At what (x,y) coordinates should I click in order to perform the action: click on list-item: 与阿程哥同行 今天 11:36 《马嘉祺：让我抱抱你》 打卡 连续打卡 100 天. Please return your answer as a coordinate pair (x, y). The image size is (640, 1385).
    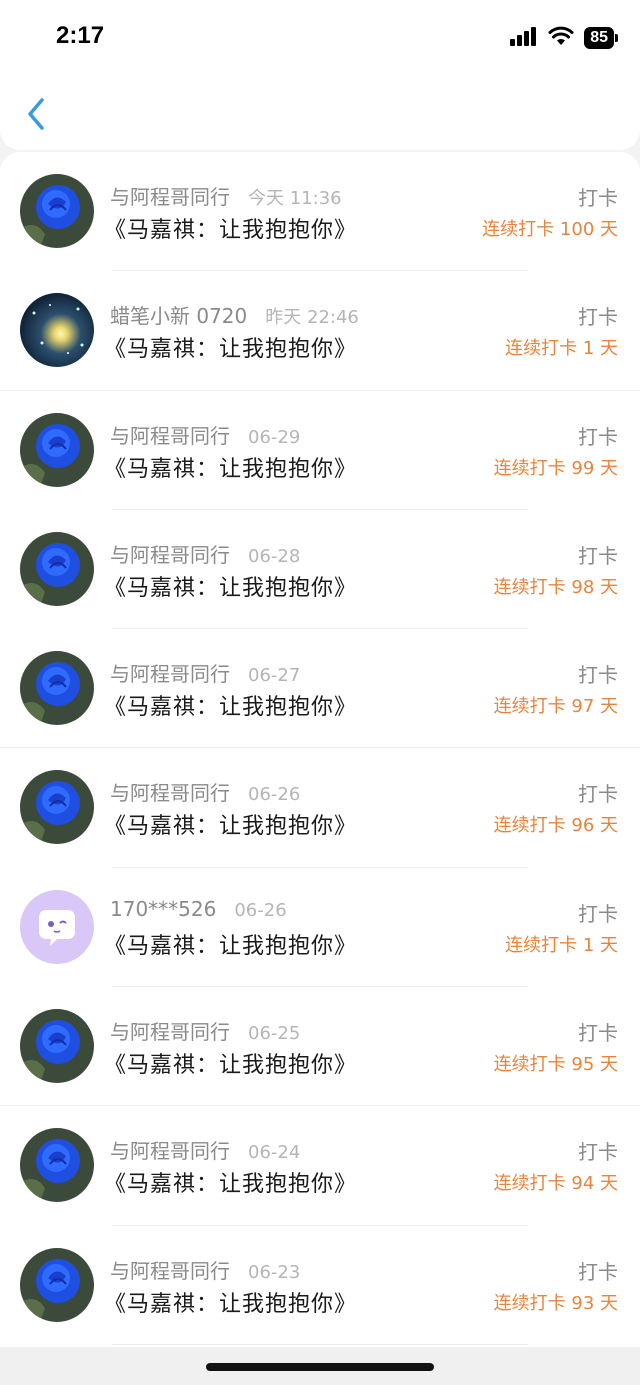
    Looking at the image, I should click on (320, 212).